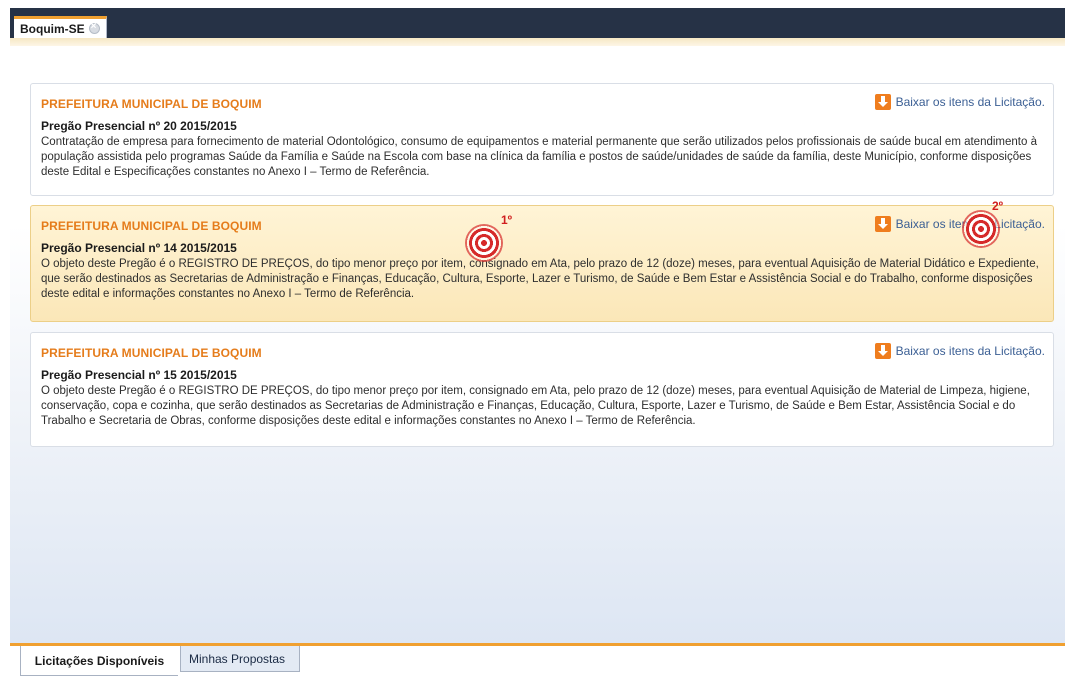 The width and height of the screenshot is (1075, 682). Describe the element at coordinates (537, 23) in the screenshot. I see `header-bar: Boquim-SE` at that location.